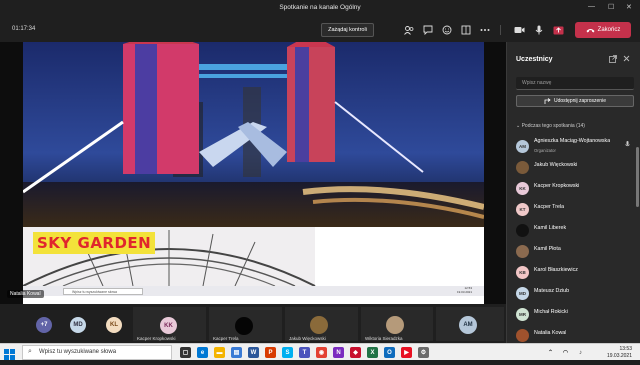 The image size is (640, 365). I want to click on participant-row: KB Karol Błaszkiewicz, so click(575, 272).